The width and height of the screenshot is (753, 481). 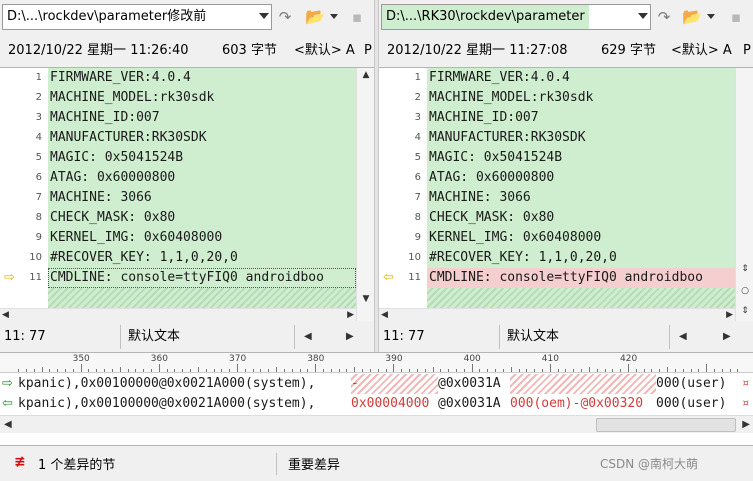 I want to click on line-number: 6, so click(x=417, y=177).